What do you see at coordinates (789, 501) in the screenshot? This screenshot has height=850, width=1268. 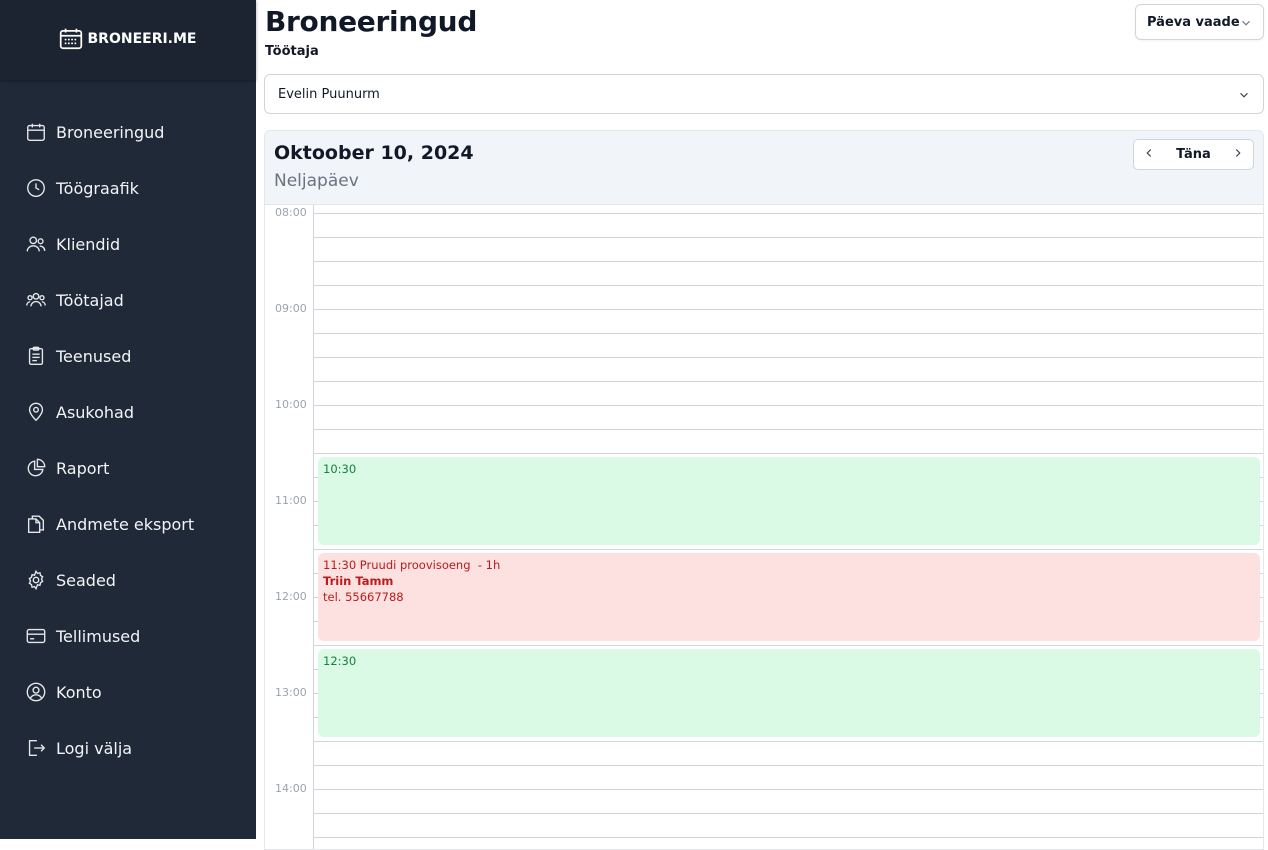 I see `free-slot-1030: 10:30` at bounding box center [789, 501].